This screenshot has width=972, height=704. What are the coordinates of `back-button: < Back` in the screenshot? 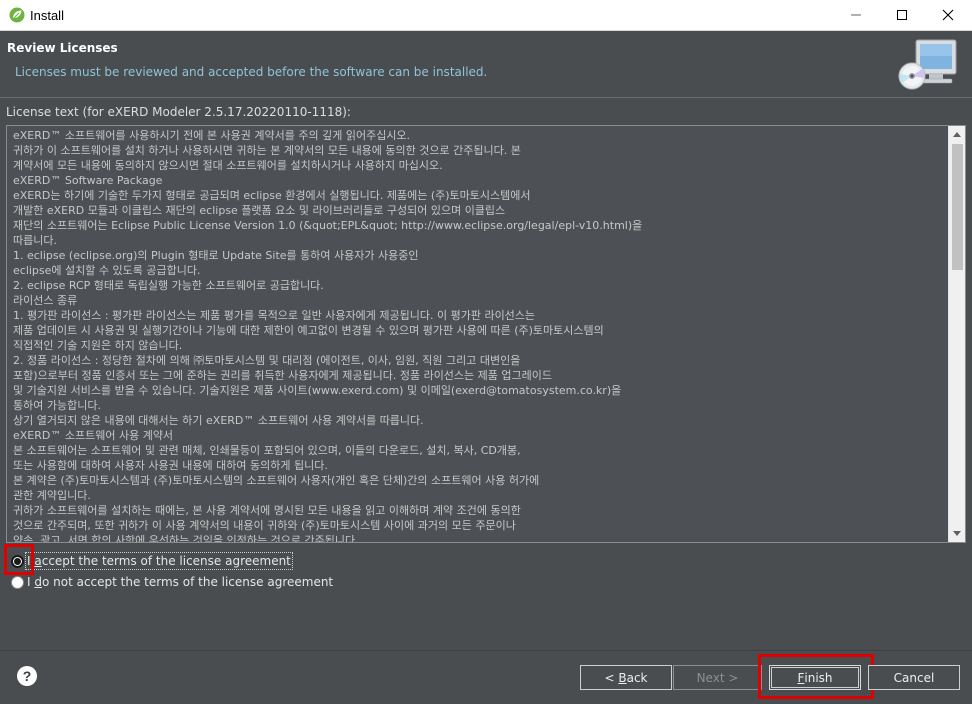 It's located at (626, 677).